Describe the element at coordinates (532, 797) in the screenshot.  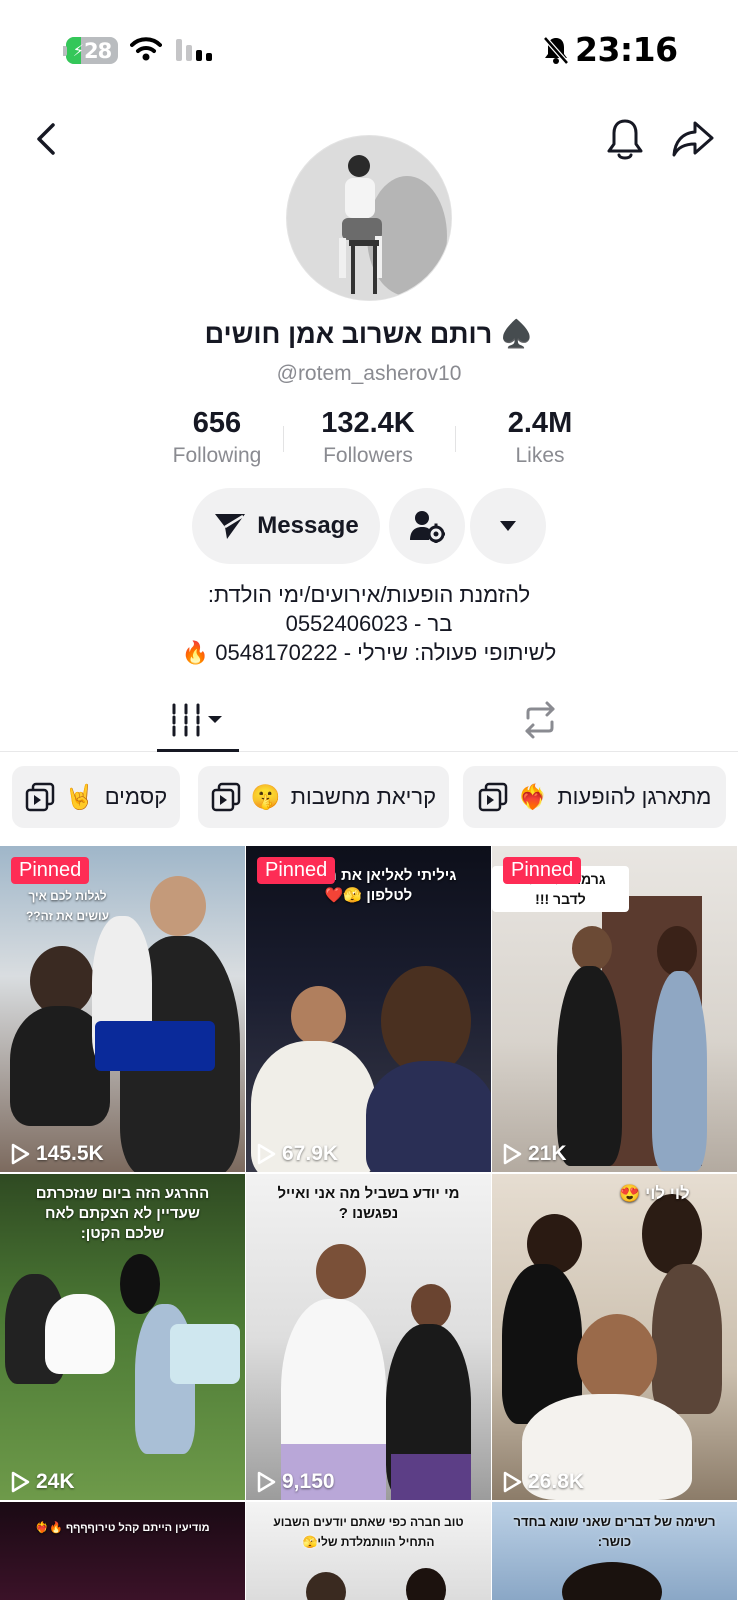
I see `playlist-emoji: ❤️‍🔥` at that location.